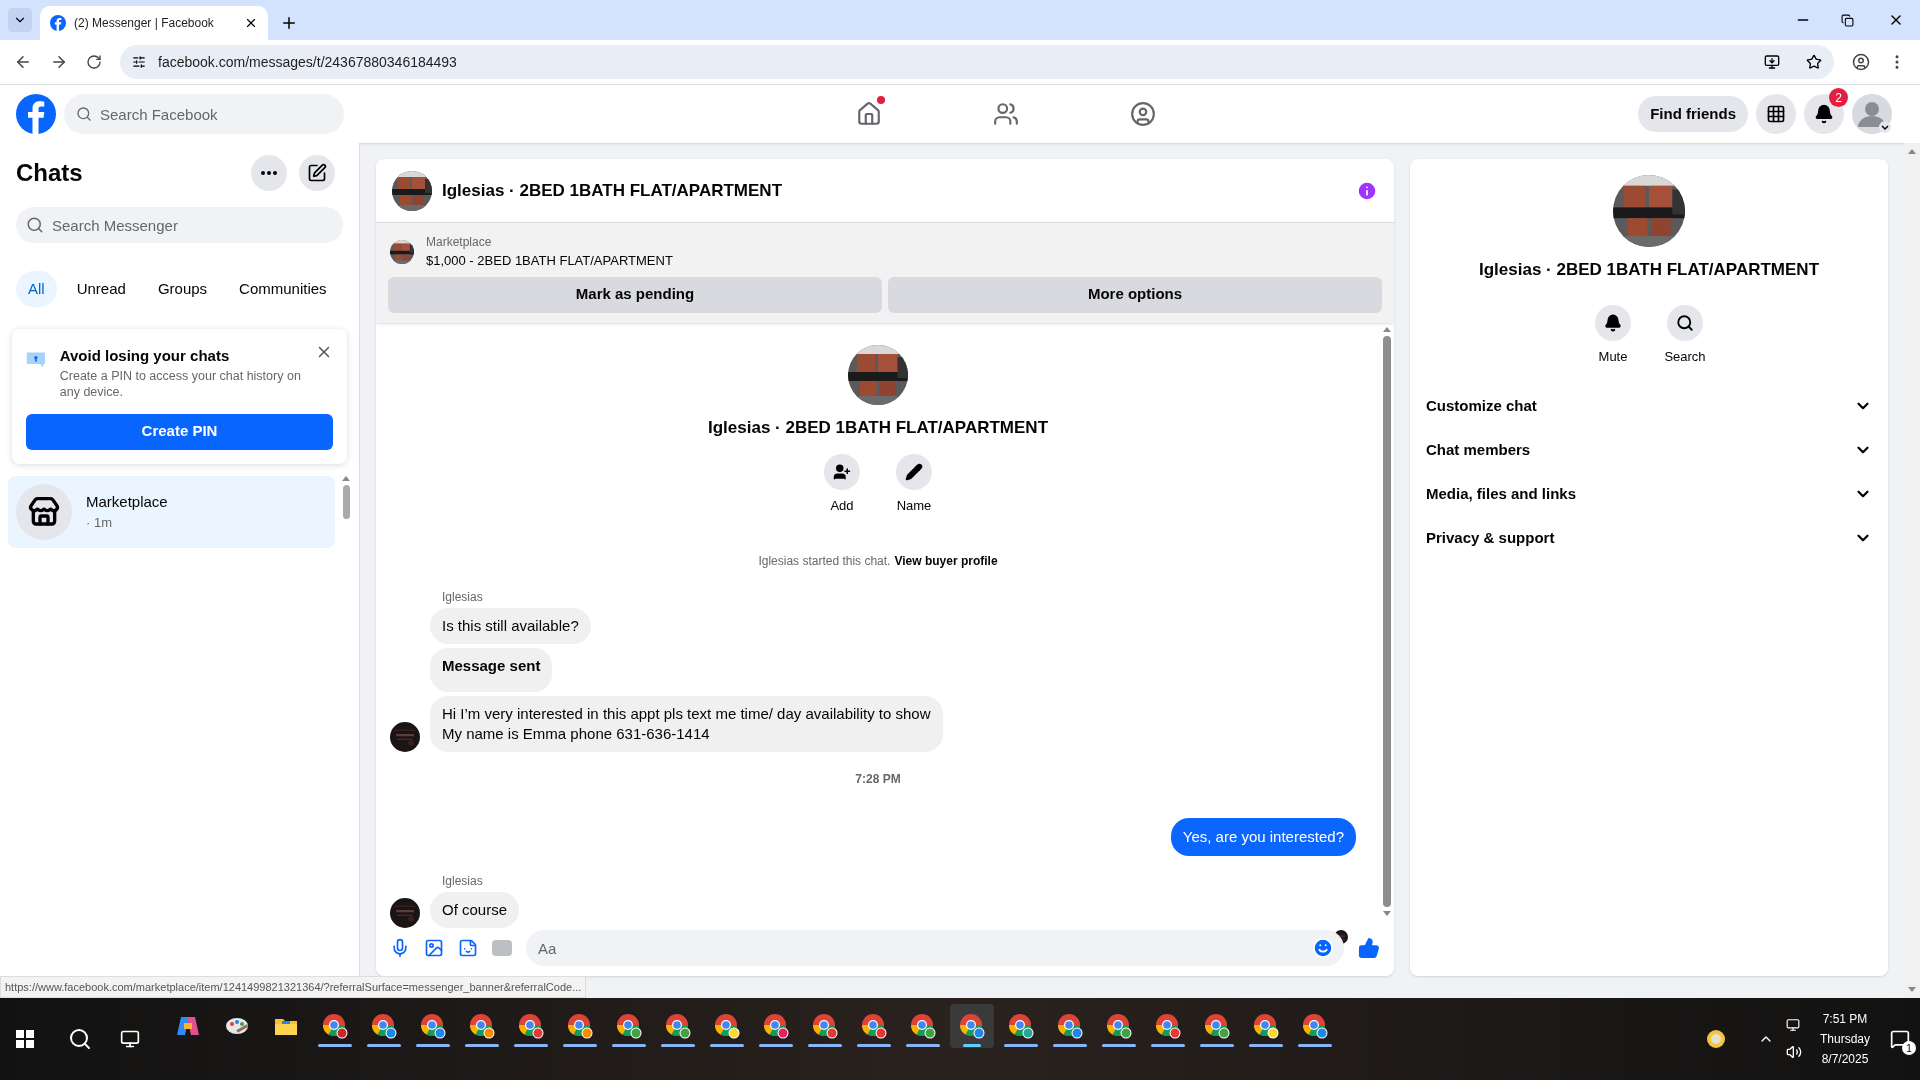 The height and width of the screenshot is (1080, 1920). What do you see at coordinates (59, 62) in the screenshot?
I see `forward-icon` at bounding box center [59, 62].